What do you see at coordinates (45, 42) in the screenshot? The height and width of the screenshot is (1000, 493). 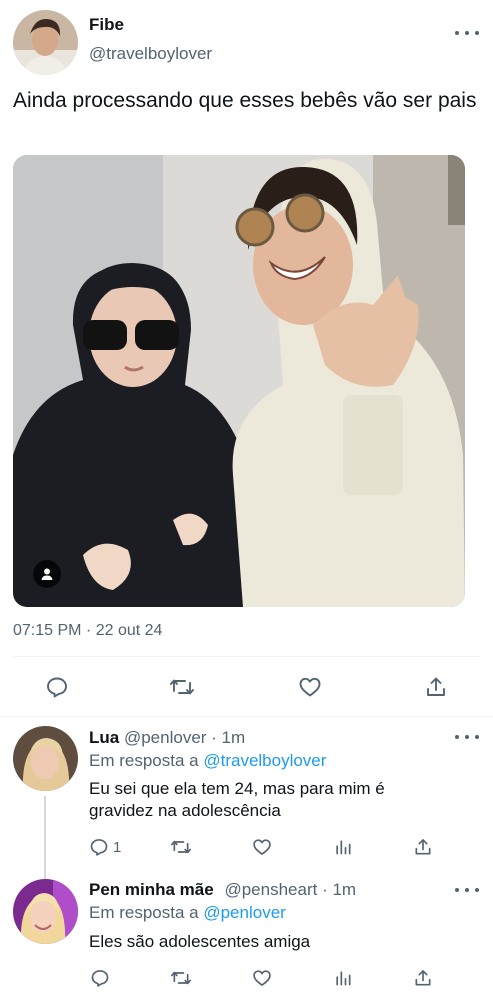 I see `author-avatar` at bounding box center [45, 42].